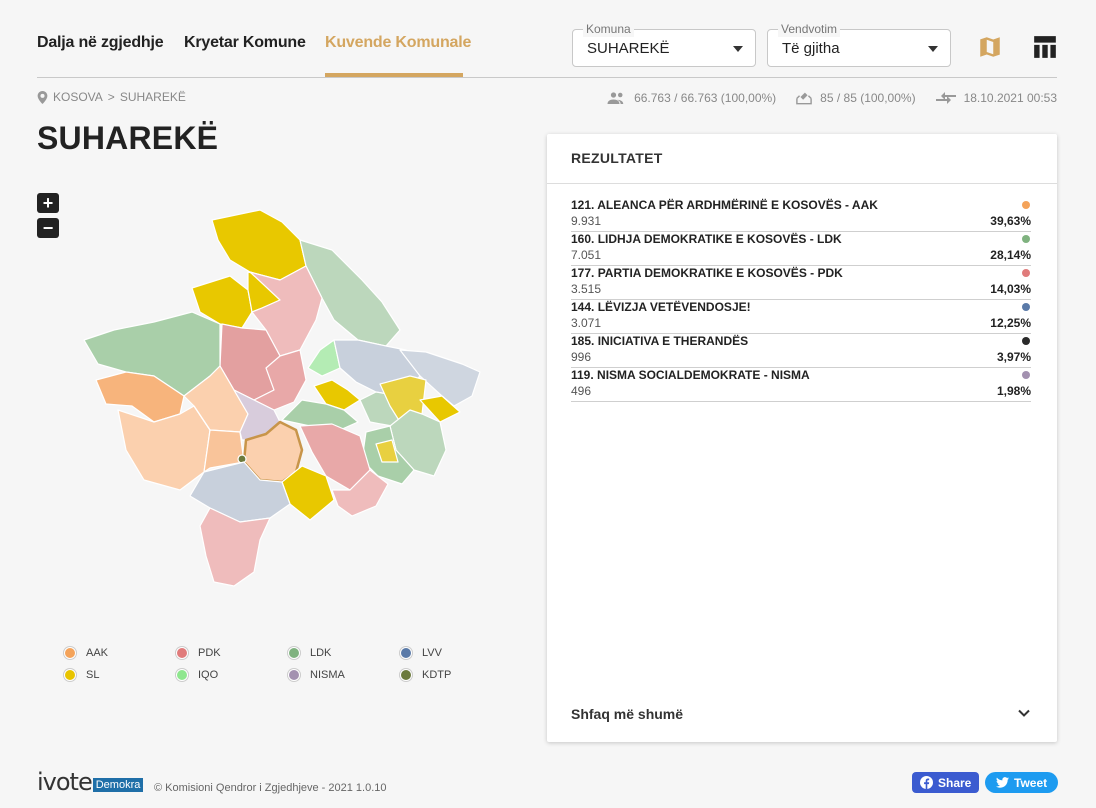 The height and width of the screenshot is (808, 1096). What do you see at coordinates (1010, 323) in the screenshot?
I see `party-percent: 12,25%` at bounding box center [1010, 323].